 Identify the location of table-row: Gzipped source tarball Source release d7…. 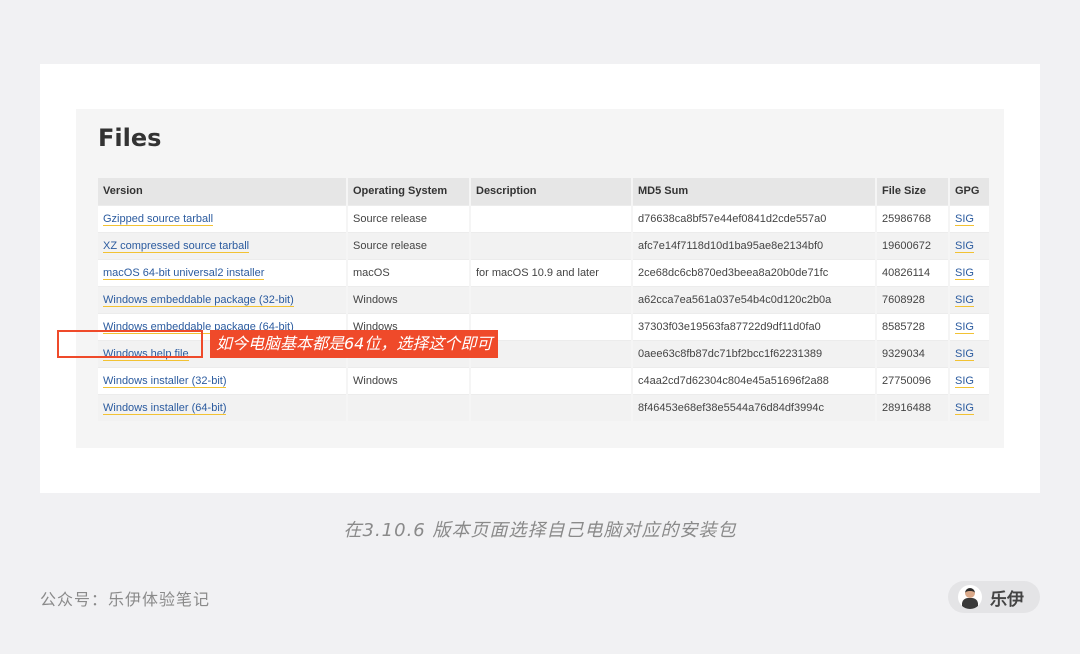
(544, 218).